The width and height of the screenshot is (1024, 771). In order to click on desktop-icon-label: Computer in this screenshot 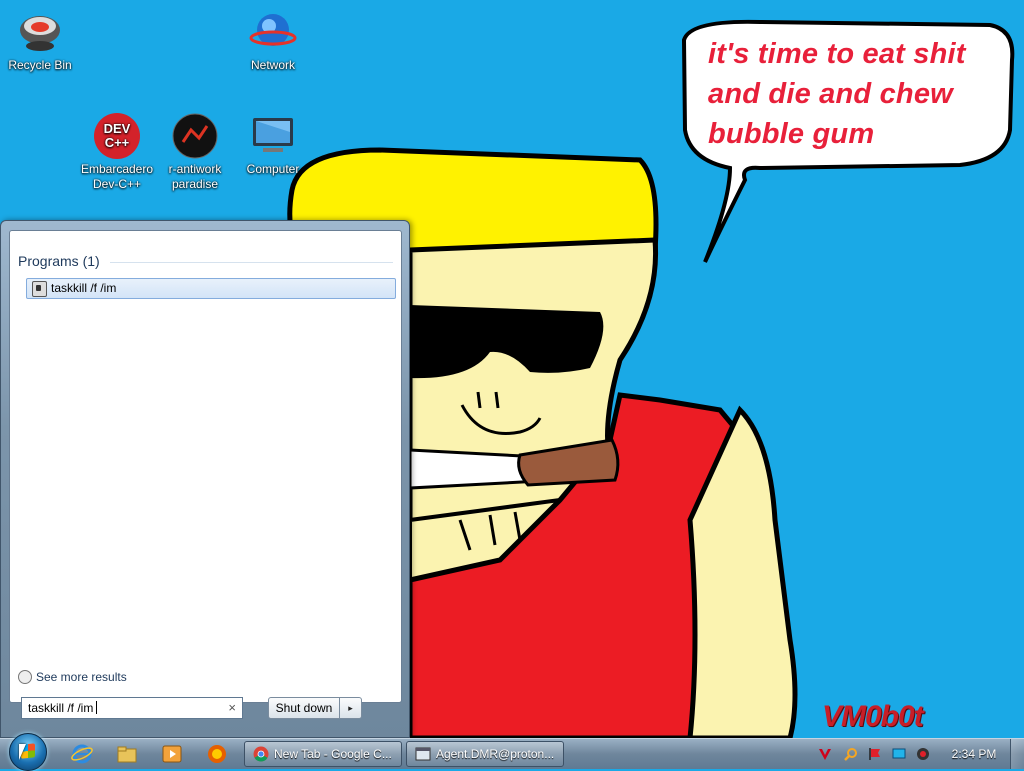, I will do `click(273, 169)`.